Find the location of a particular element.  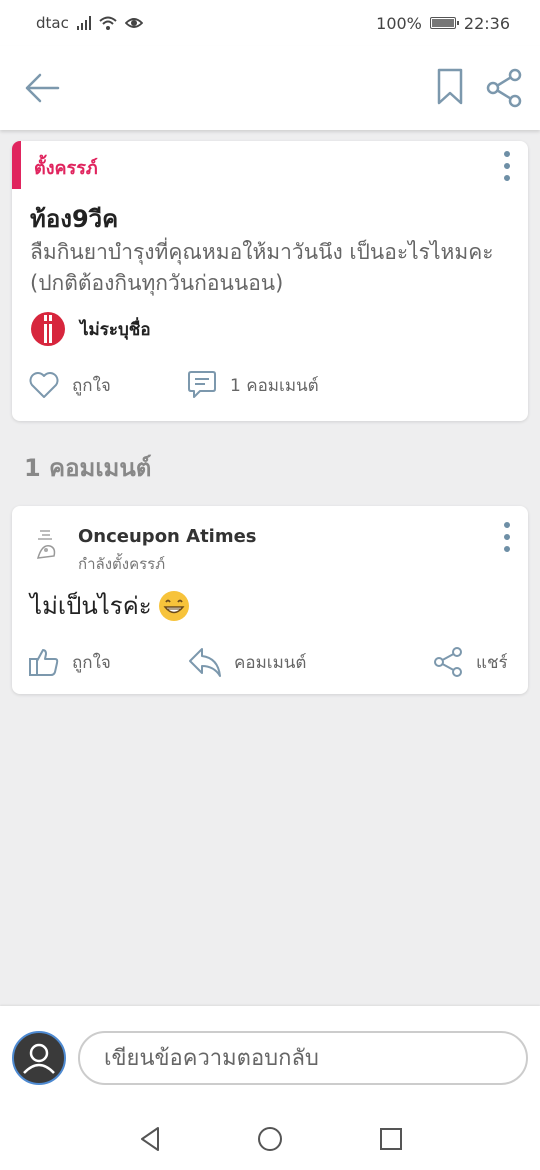

comment-actions: ถูกใจ คอมเมนต์ แชร์ is located at coordinates (271, 662).